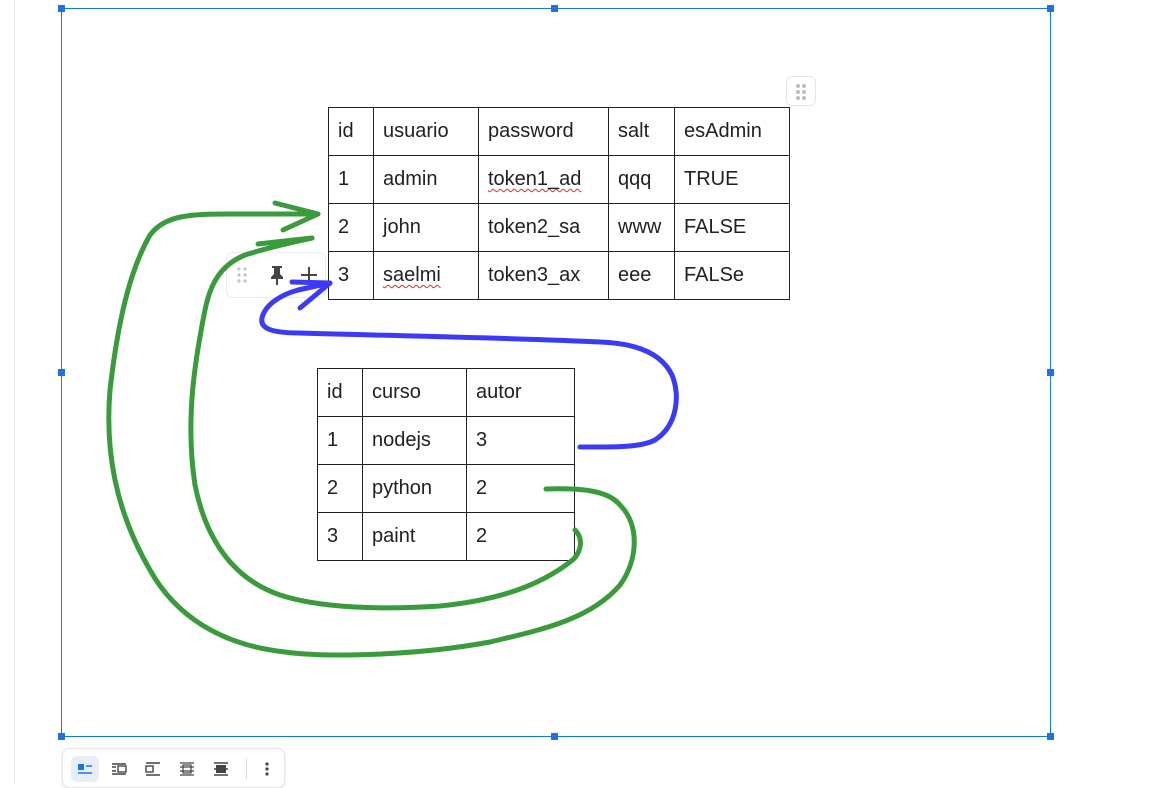  I want to click on table-row: 3 paint 2, so click(446, 536).